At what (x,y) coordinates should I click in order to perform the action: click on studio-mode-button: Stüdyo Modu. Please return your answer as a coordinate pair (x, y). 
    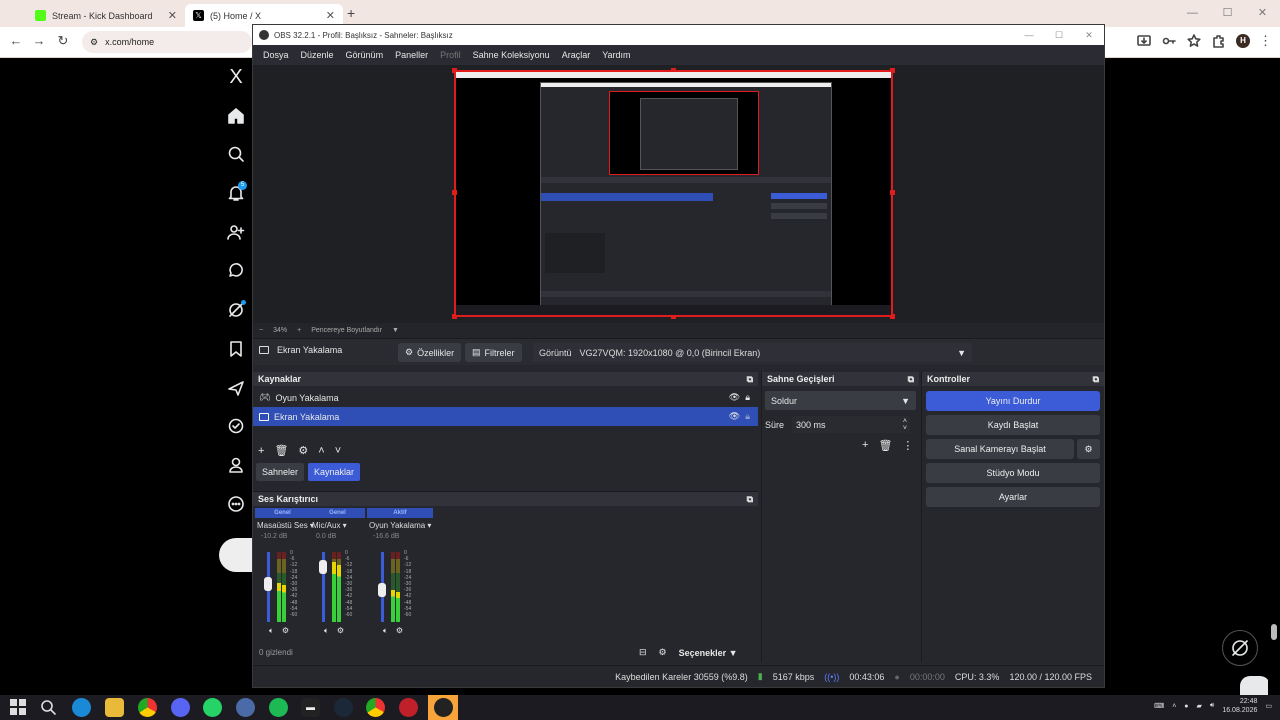
    Looking at the image, I should click on (1013, 473).